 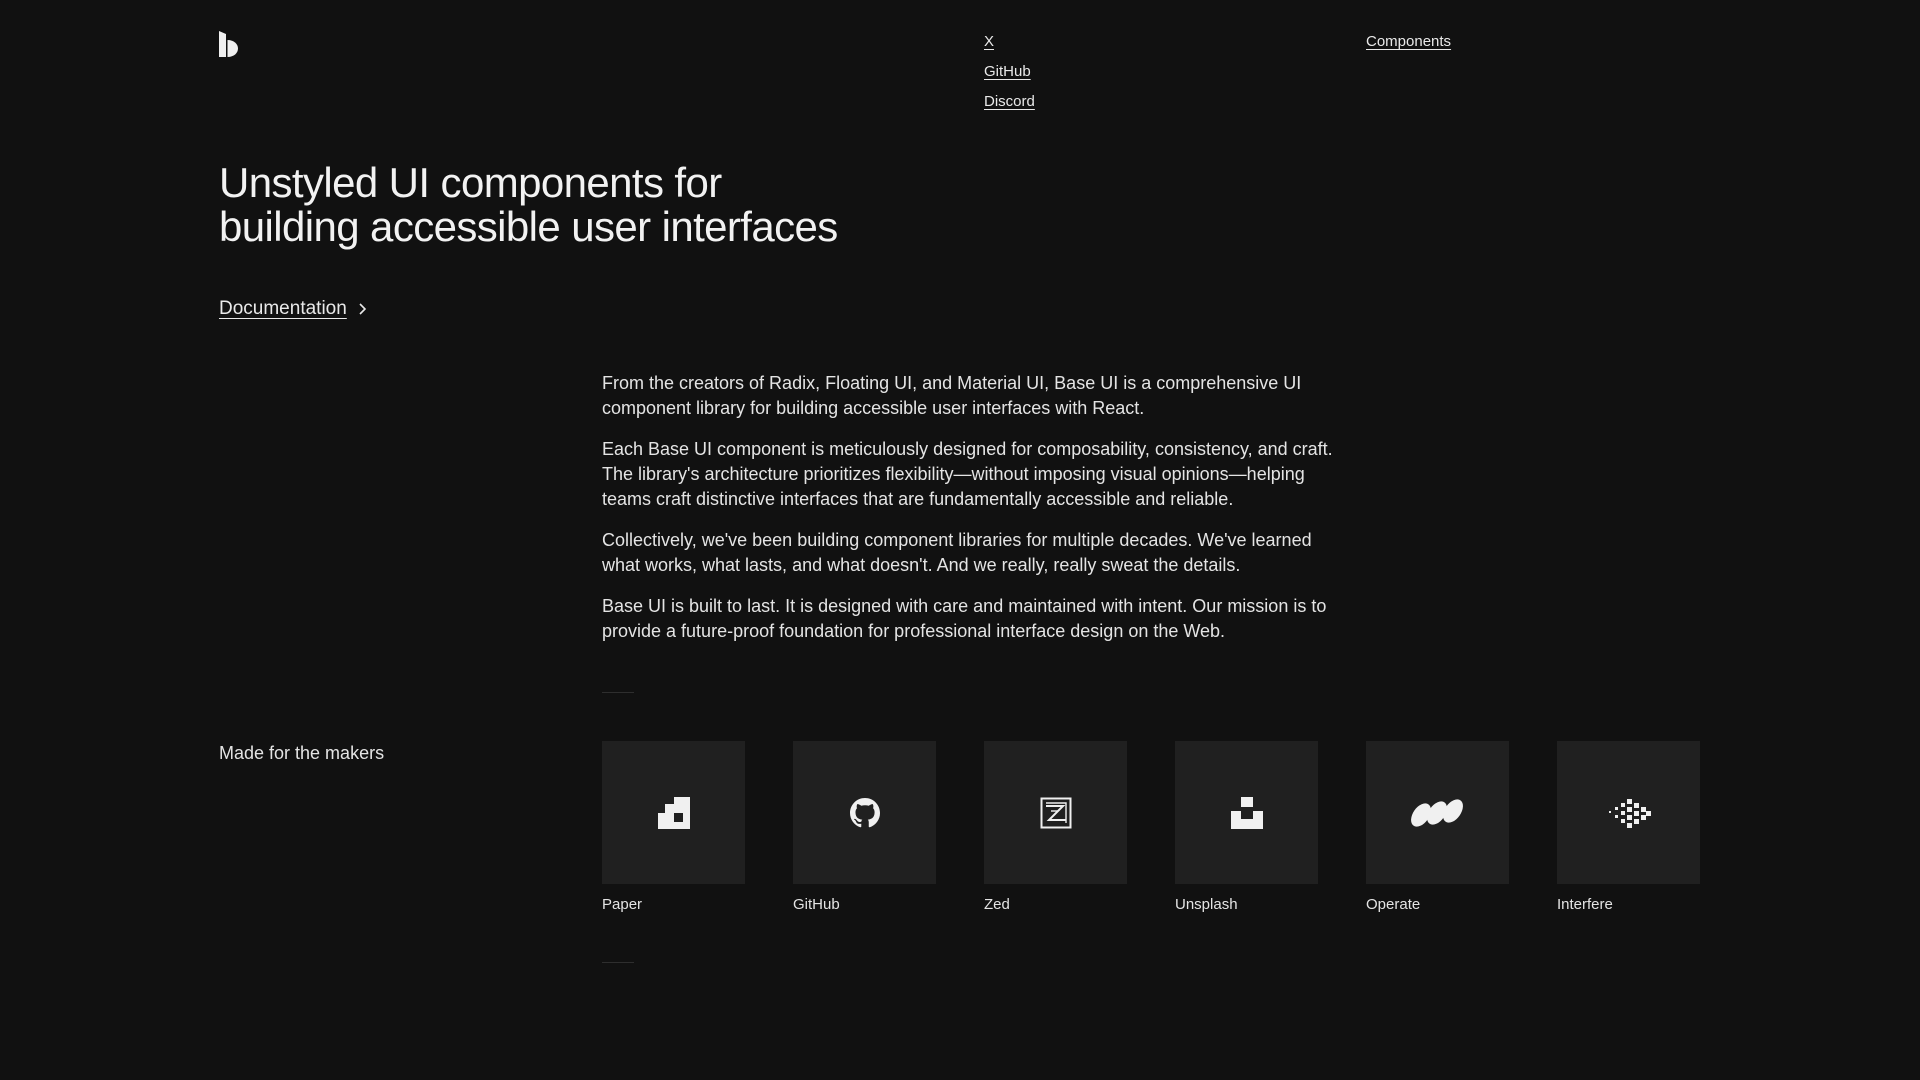 What do you see at coordinates (283, 308) in the screenshot?
I see `documentation-link-label: Documentation` at bounding box center [283, 308].